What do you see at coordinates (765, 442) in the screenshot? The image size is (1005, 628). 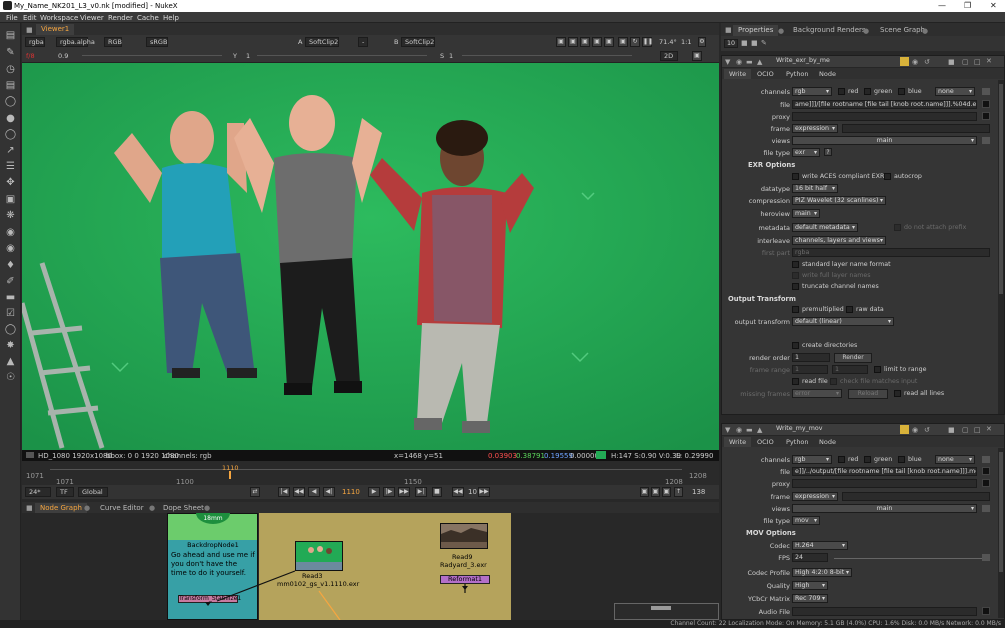 I see `tab-ocio: OCIO` at bounding box center [765, 442].